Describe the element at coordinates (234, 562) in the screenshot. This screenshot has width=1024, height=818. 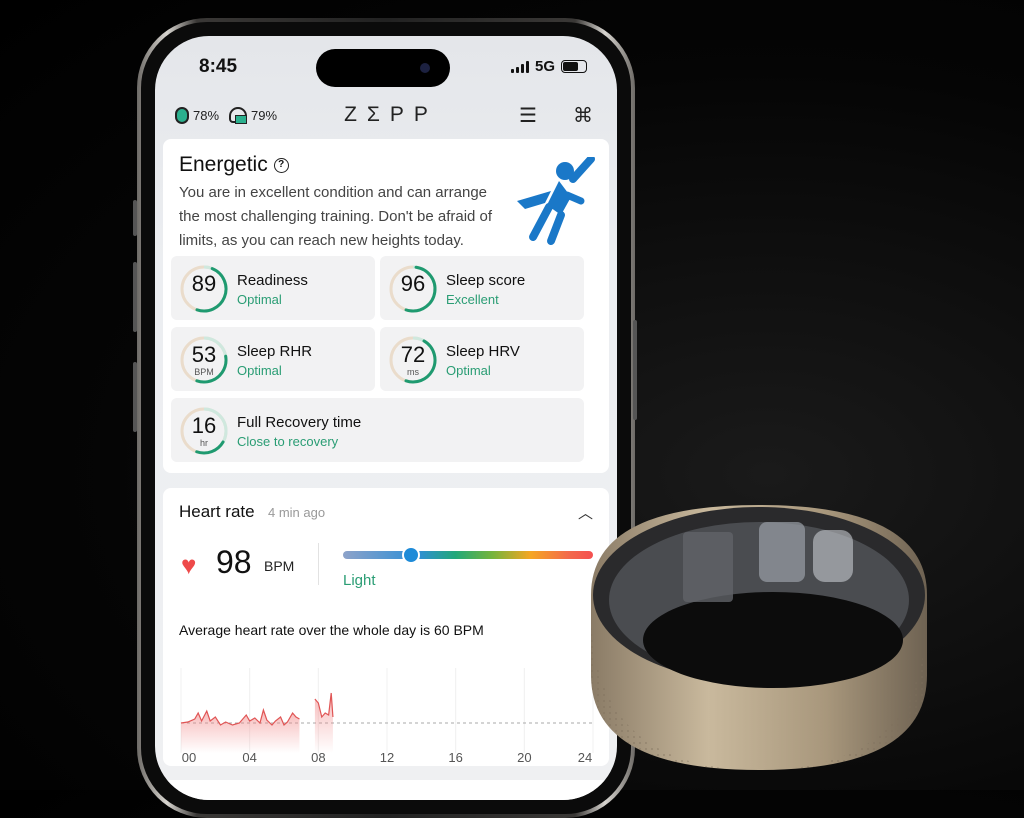
I see `heart-rate-value: 98` at that location.